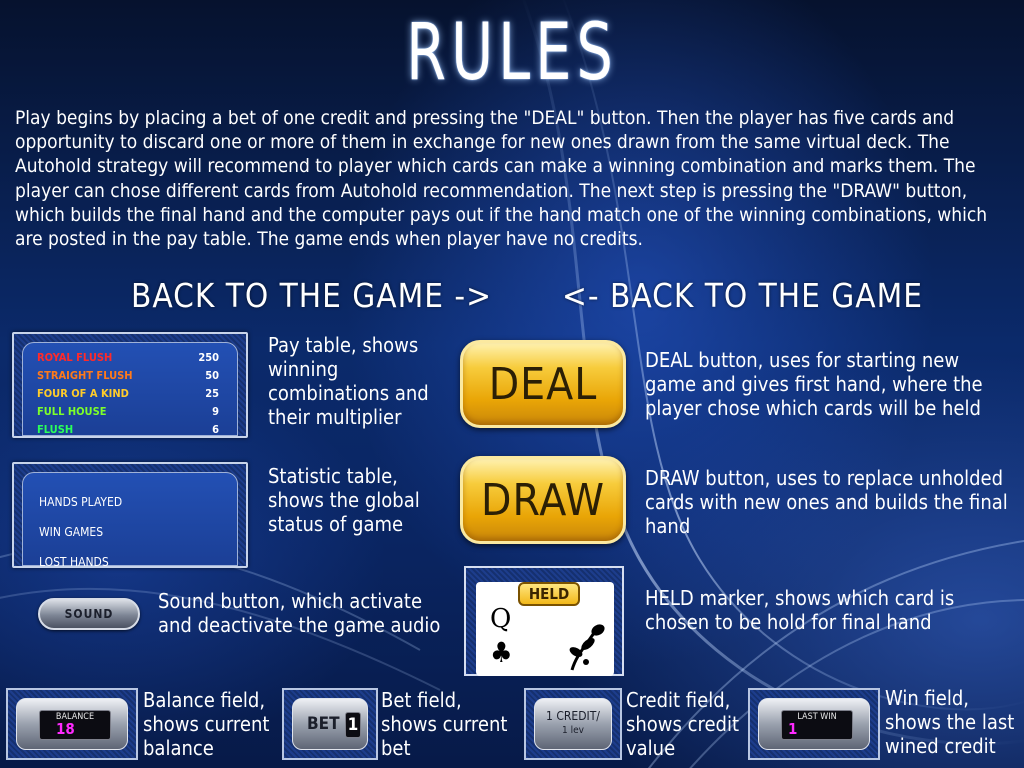  I want to click on balance-description: Balance field, shows current balance, so click(206, 724).